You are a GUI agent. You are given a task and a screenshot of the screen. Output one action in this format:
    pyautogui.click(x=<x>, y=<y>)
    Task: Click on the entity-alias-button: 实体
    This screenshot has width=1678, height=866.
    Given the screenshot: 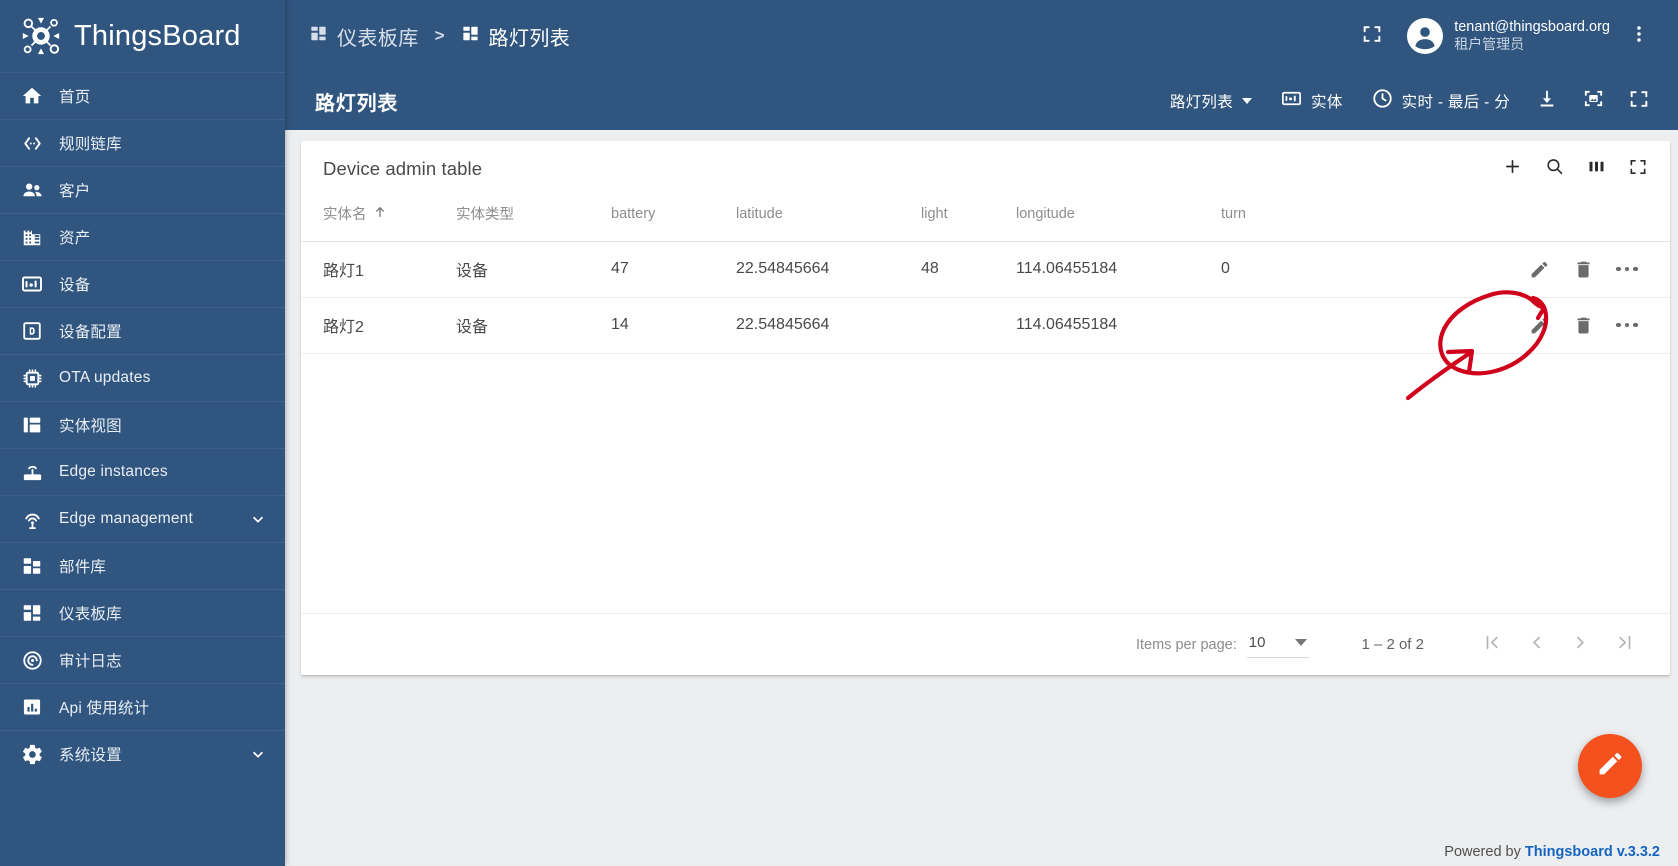 What is the action you would take?
    pyautogui.click(x=1311, y=101)
    